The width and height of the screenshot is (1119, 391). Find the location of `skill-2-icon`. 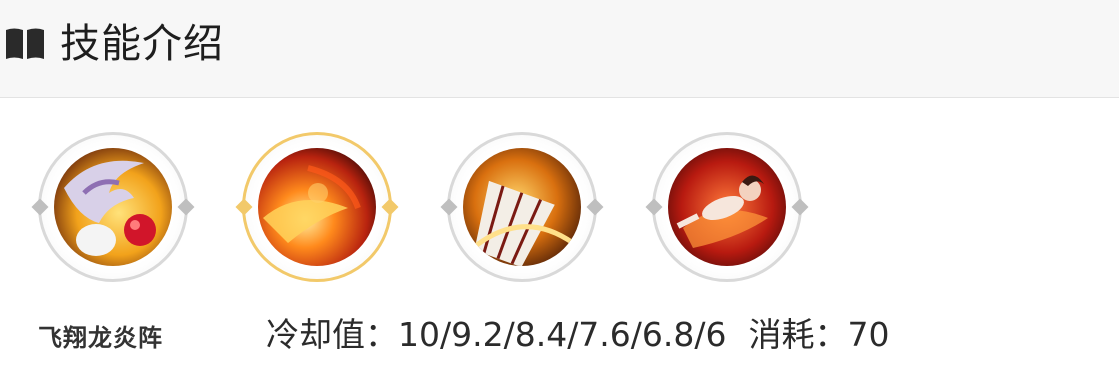

skill-2-icon is located at coordinates (317, 207).